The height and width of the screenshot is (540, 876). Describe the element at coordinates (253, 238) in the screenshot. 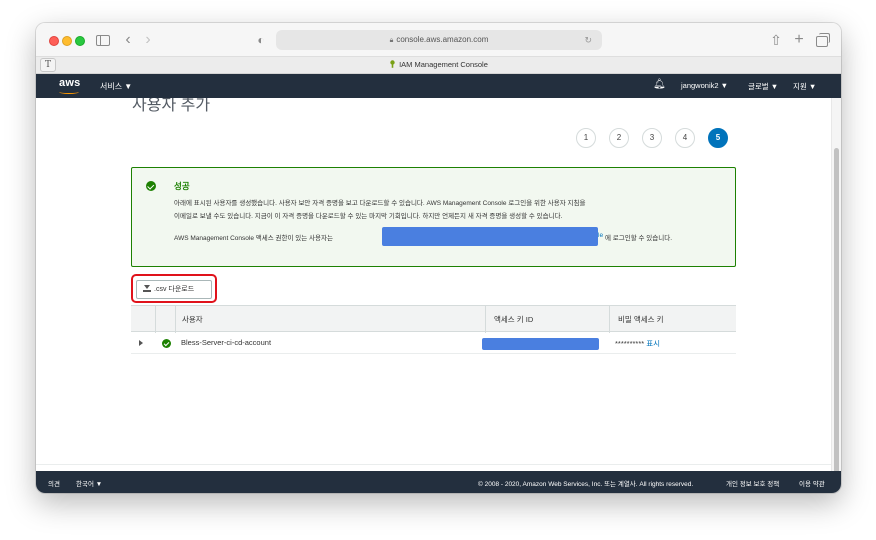

I see `console-signin-prefix: AWS Management Console 액세스 권한이 있는 사용자는` at that location.